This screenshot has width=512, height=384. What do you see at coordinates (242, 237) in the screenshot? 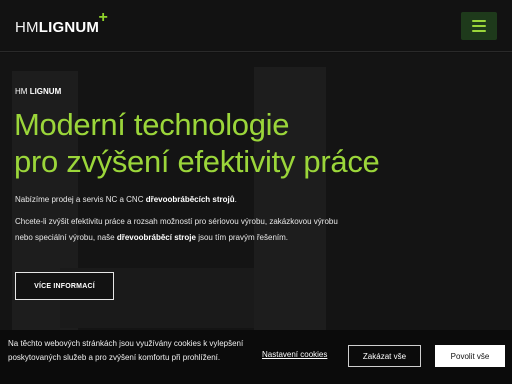
I see `p2-line2-end: jsou tím pravým řešením.` at bounding box center [242, 237].